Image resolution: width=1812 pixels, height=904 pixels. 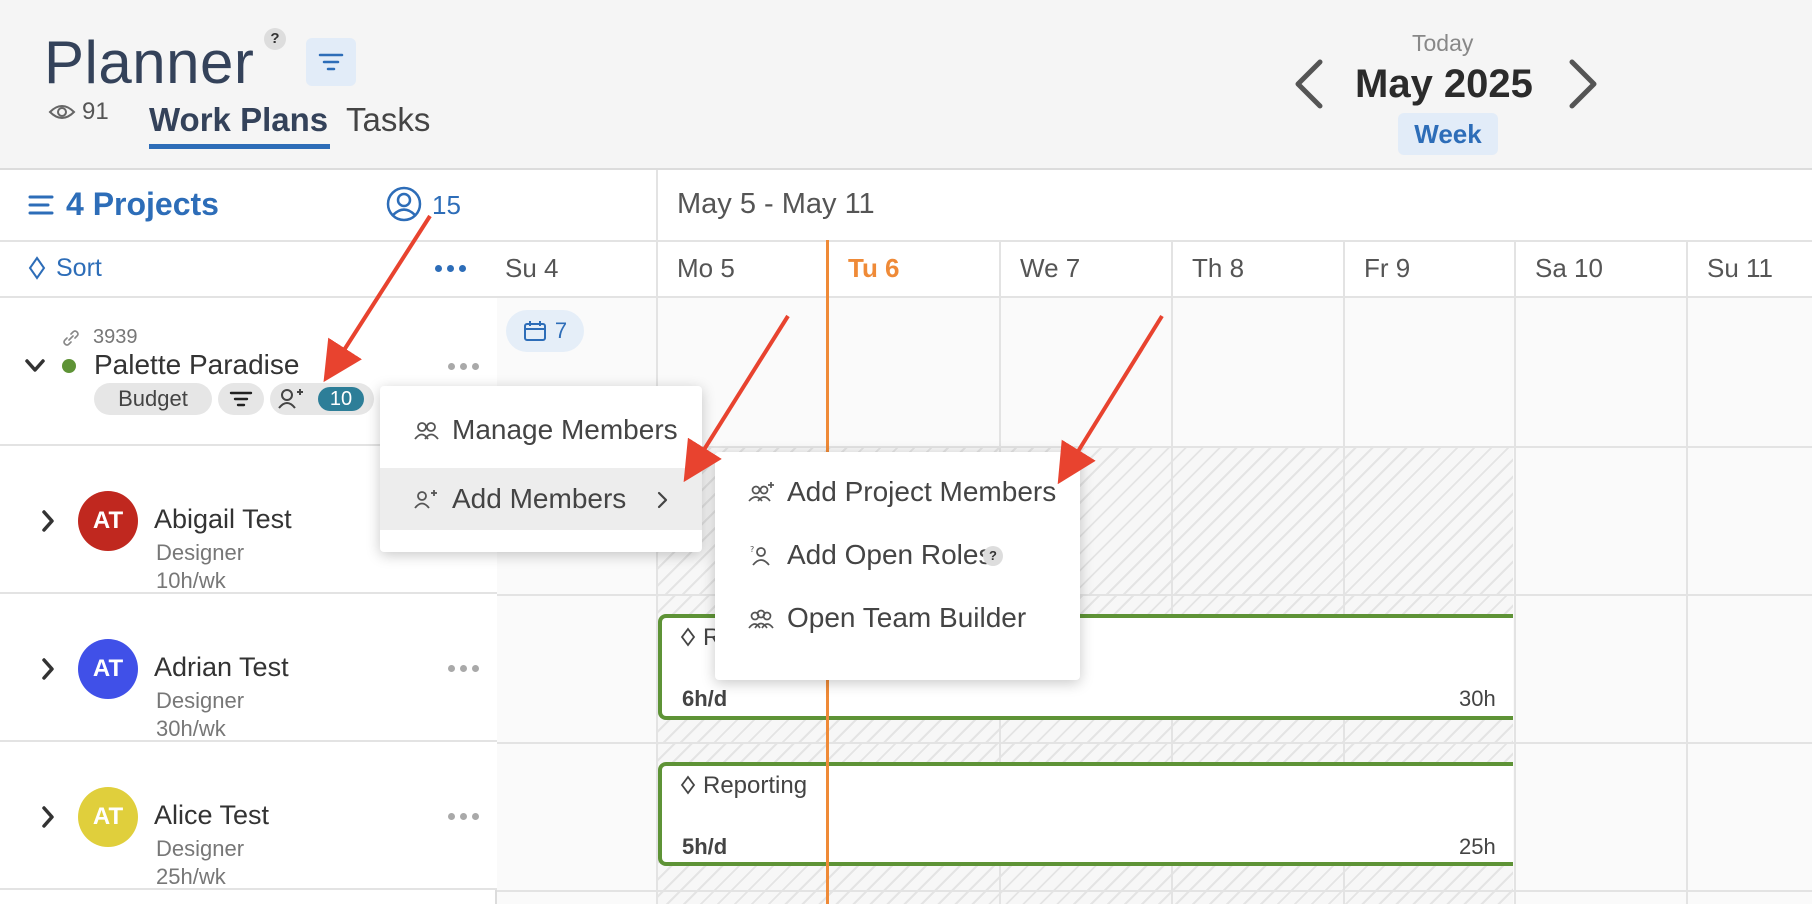 I want to click on project-more-icon, so click(x=463, y=366).